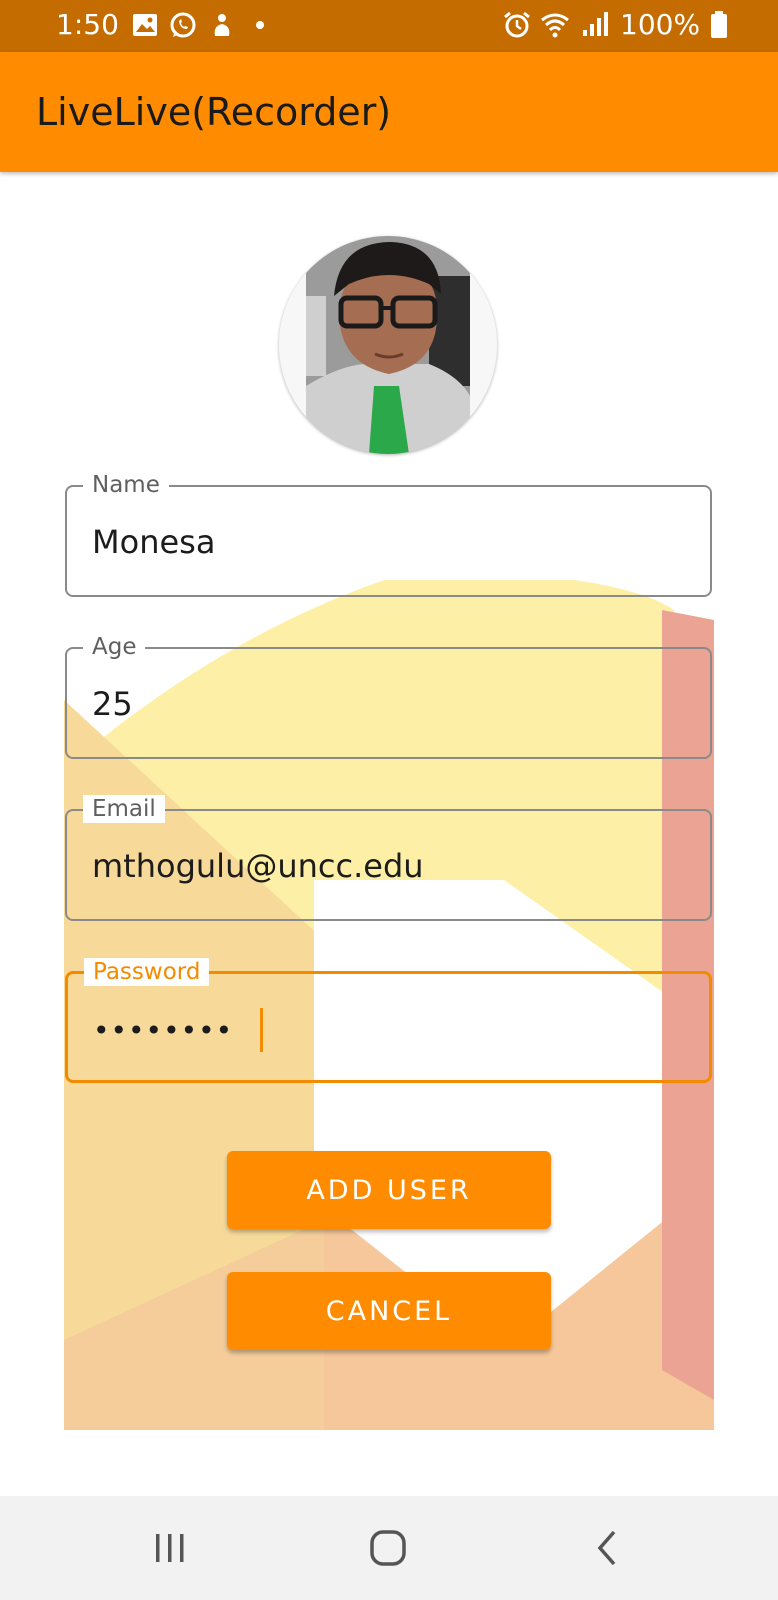 This screenshot has width=778, height=1600. What do you see at coordinates (147, 972) in the screenshot?
I see `password-label: Password` at bounding box center [147, 972].